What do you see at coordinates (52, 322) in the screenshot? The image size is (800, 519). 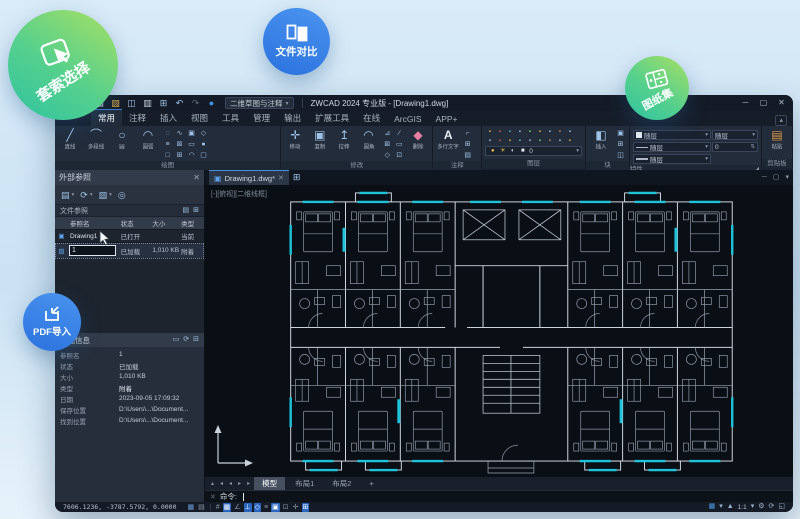 I see `badge-pdf-import: PDF导入` at bounding box center [52, 322].